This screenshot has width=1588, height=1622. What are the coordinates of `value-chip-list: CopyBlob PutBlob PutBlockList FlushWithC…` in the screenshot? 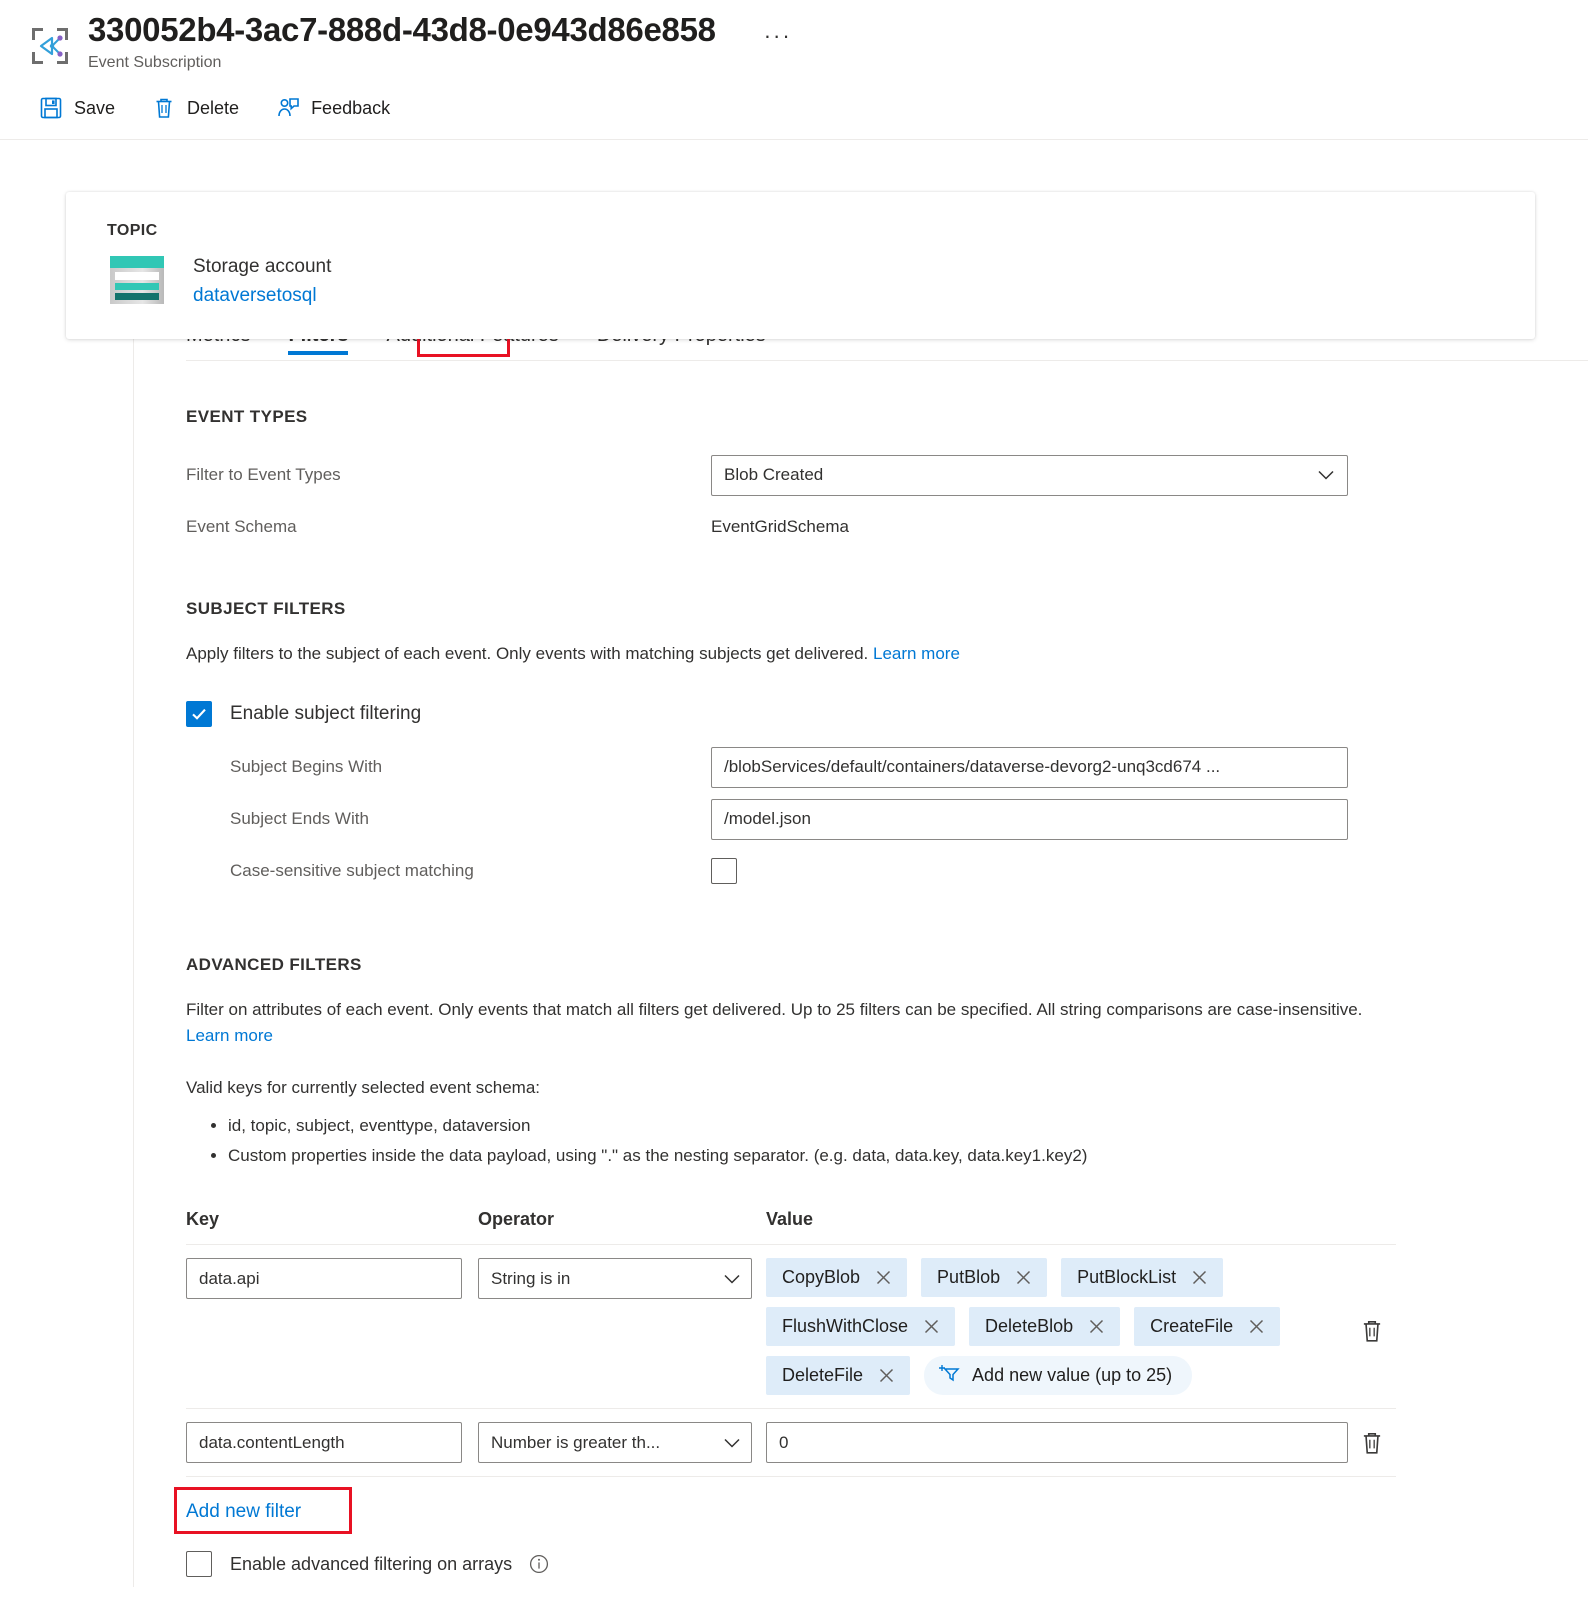 It's located at (1057, 1326).